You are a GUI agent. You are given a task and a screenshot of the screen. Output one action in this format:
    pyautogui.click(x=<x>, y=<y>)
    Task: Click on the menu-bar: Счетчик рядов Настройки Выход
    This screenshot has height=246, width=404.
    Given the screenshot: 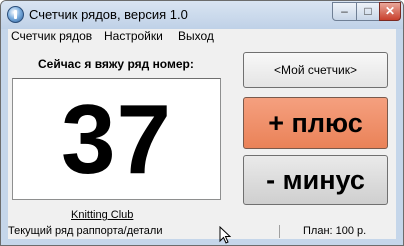 What is the action you would take?
    pyautogui.click(x=202, y=37)
    